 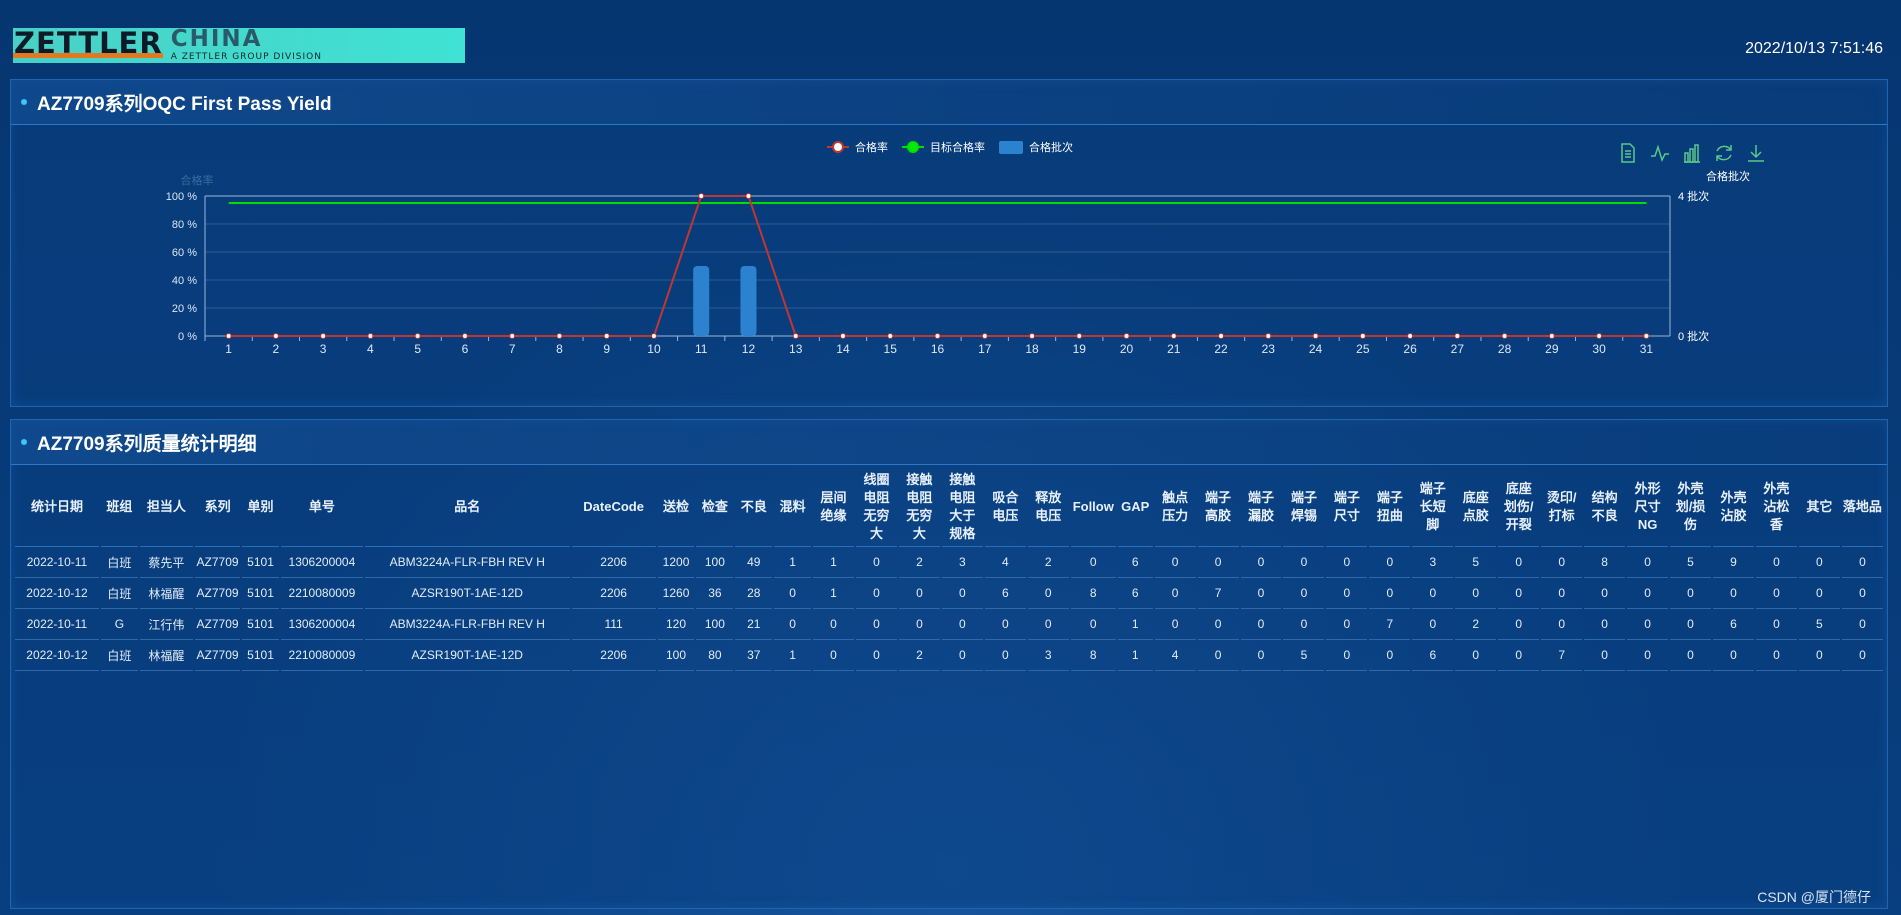 What do you see at coordinates (1605, 507) in the screenshot?
I see `column-header: 结构不良` at bounding box center [1605, 507].